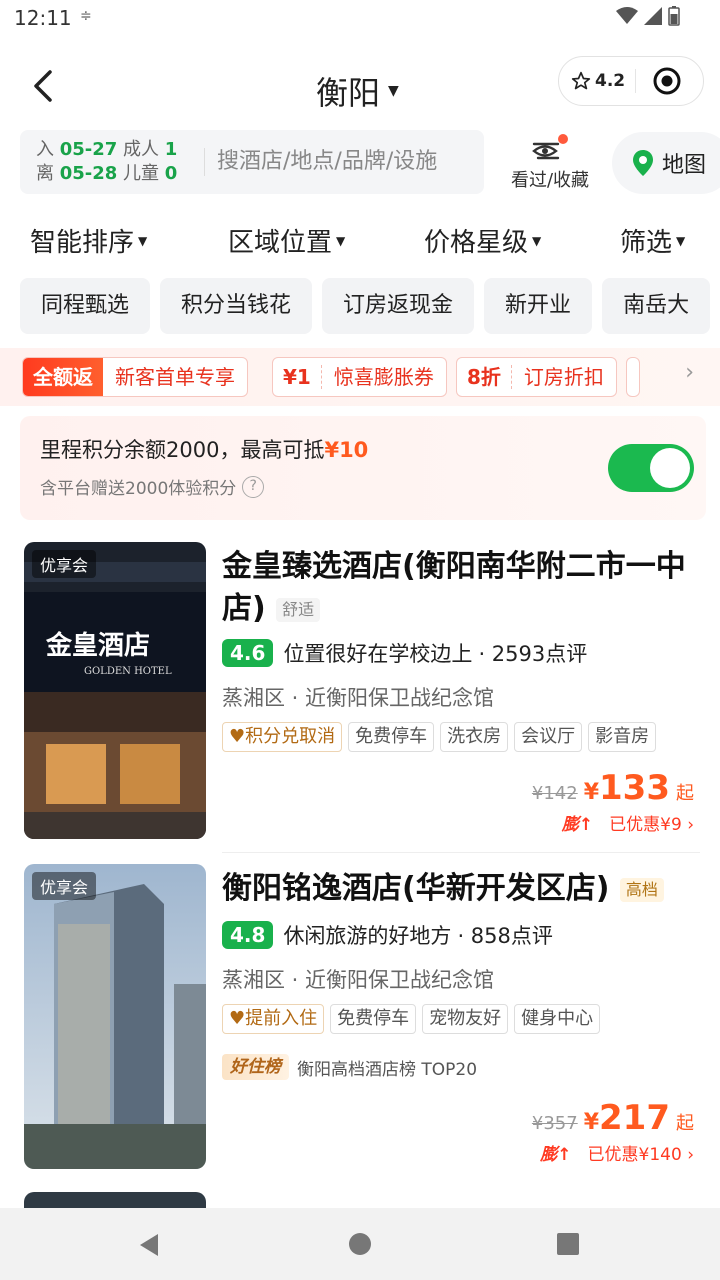  I want to click on help-icon: ?, so click(253, 486).